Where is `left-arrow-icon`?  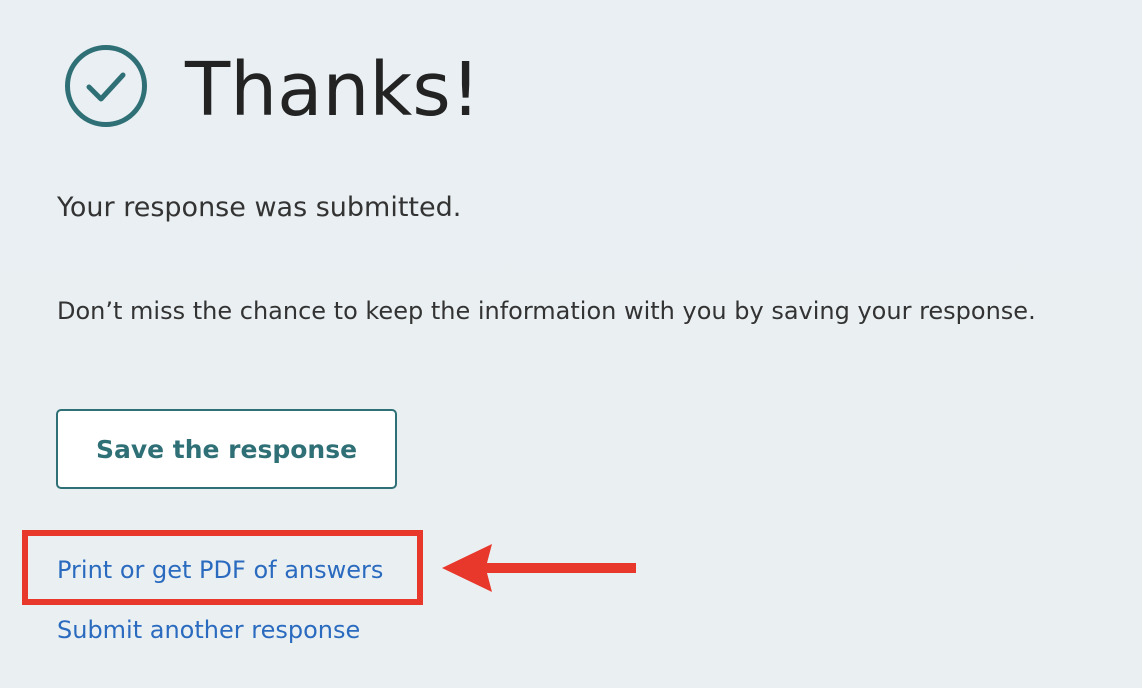
left-arrow-icon is located at coordinates (539, 568).